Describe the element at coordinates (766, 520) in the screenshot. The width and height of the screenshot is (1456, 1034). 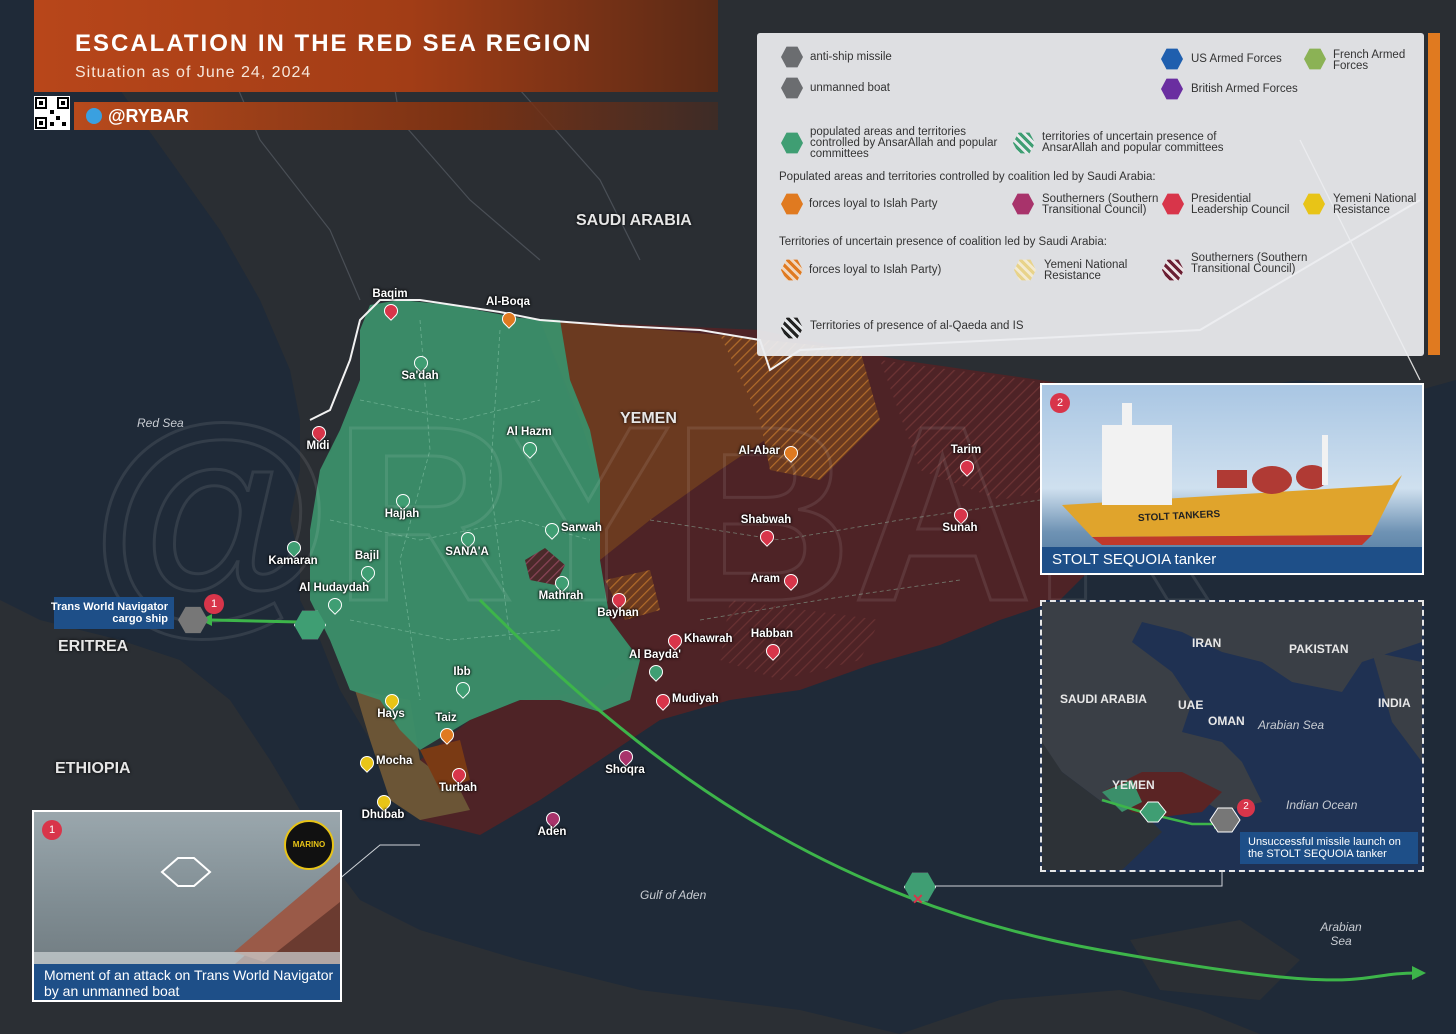
I see `city-label: Shabwah` at that location.